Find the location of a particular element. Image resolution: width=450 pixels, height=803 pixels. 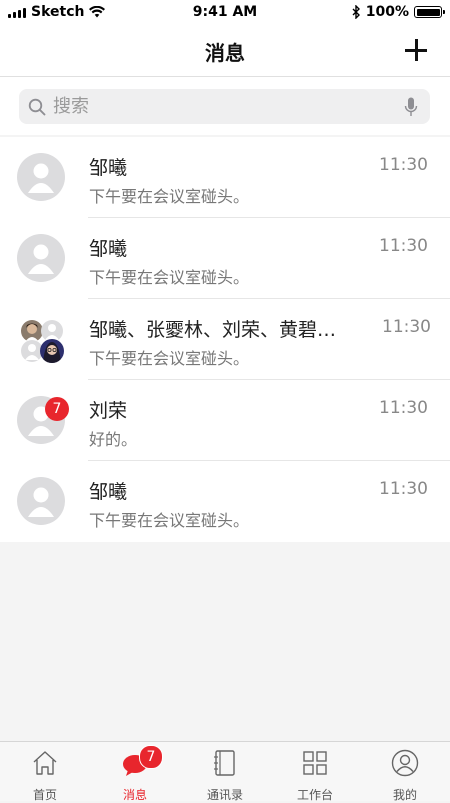

group-avatar is located at coordinates (41, 339).